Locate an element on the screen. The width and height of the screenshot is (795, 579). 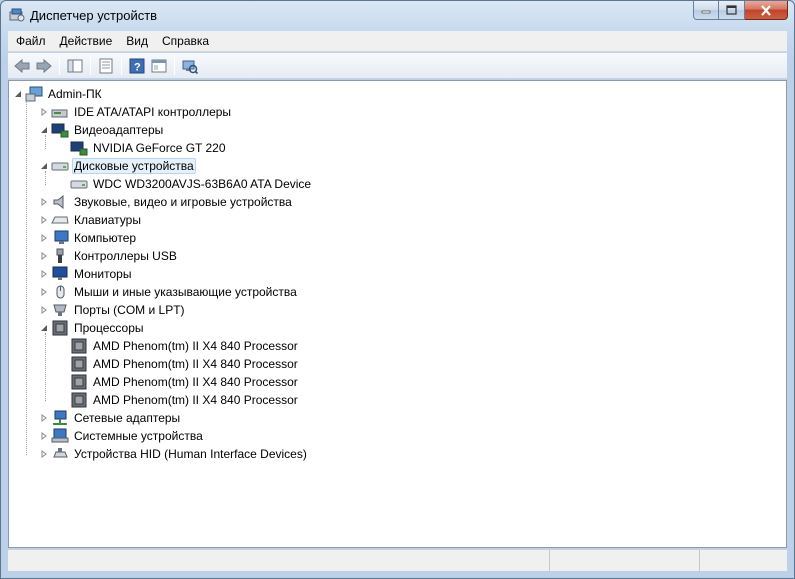
status-pane-main is located at coordinates (279, 561).